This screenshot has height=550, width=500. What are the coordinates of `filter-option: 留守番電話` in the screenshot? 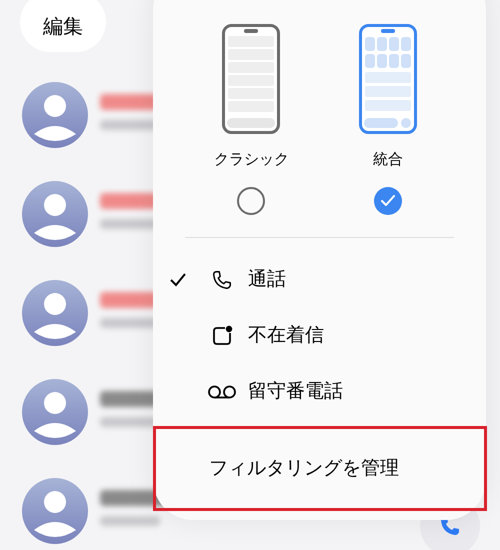 It's located at (319, 392).